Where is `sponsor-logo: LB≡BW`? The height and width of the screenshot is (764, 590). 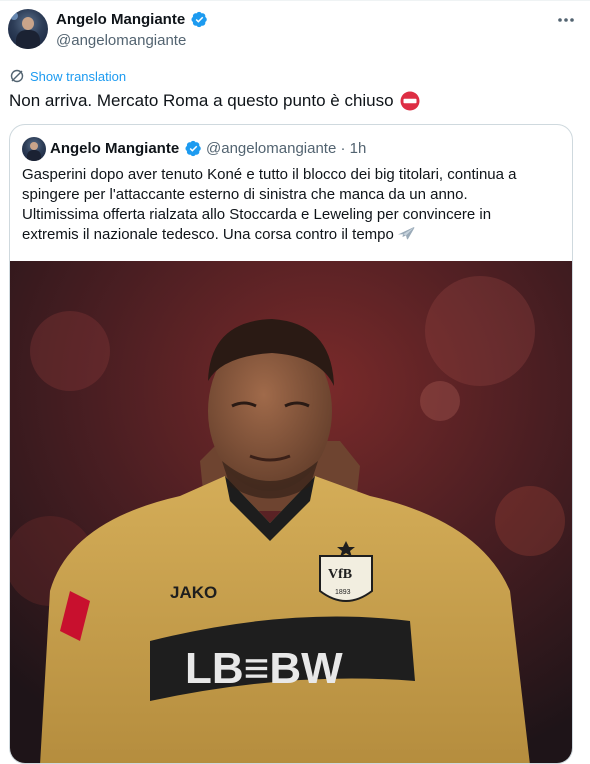 sponsor-logo: LB≡BW is located at coordinates (264, 668).